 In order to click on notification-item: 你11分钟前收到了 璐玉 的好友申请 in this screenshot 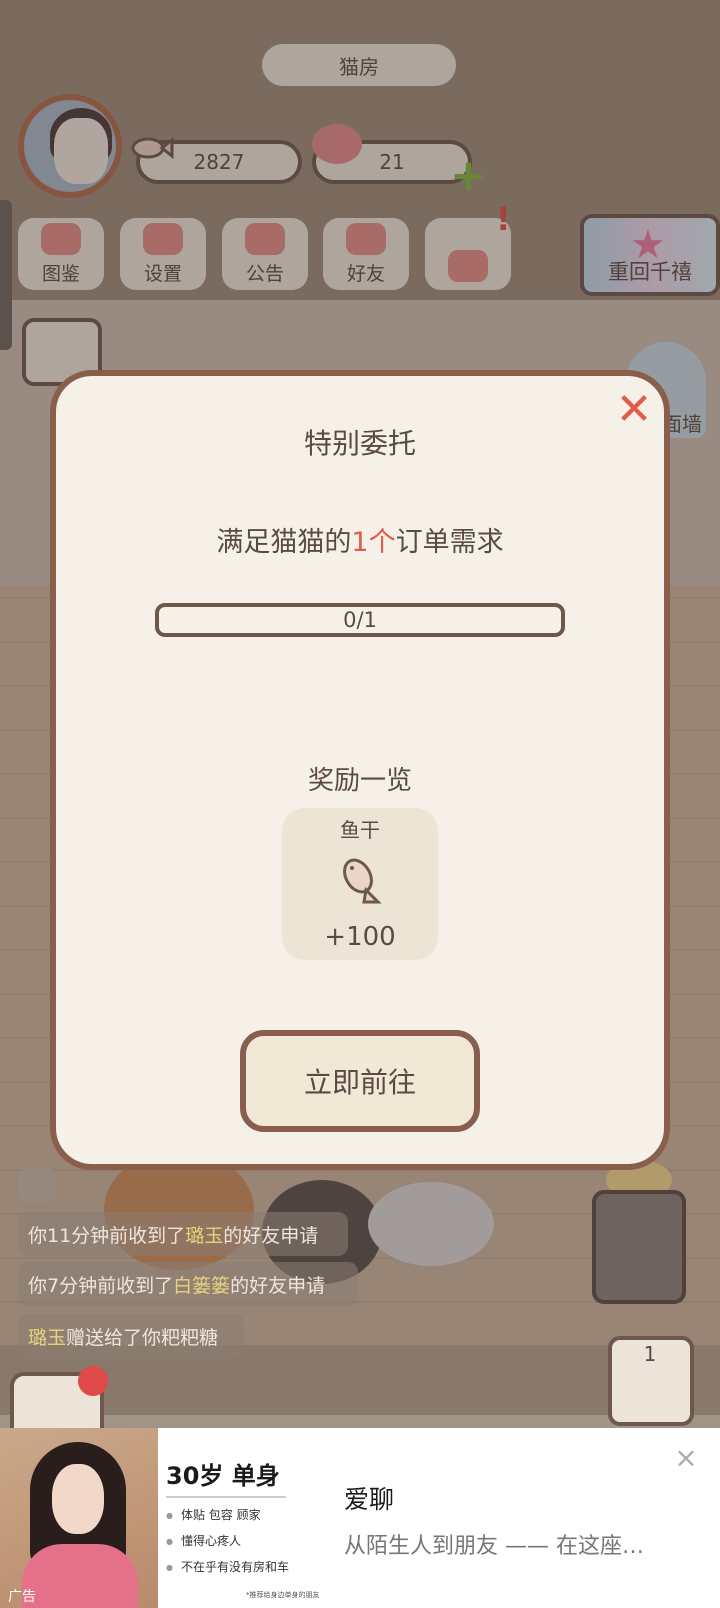, I will do `click(183, 1234)`.